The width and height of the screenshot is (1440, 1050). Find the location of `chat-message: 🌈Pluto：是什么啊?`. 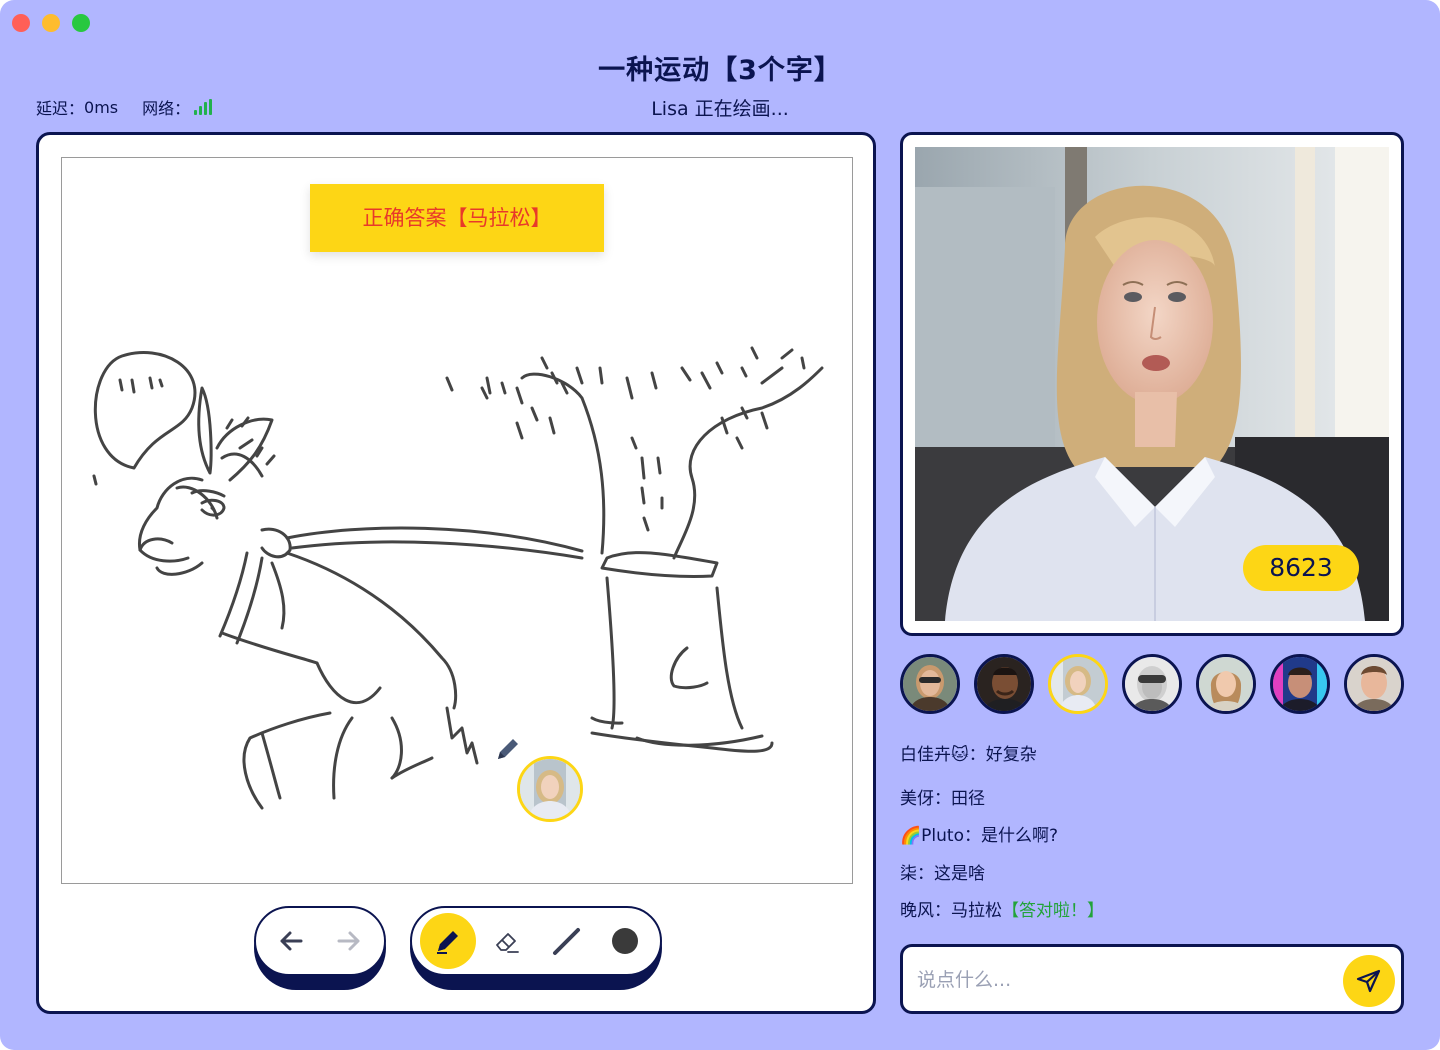

chat-message: 🌈Pluto：是什么啊? is located at coordinates (979, 836).